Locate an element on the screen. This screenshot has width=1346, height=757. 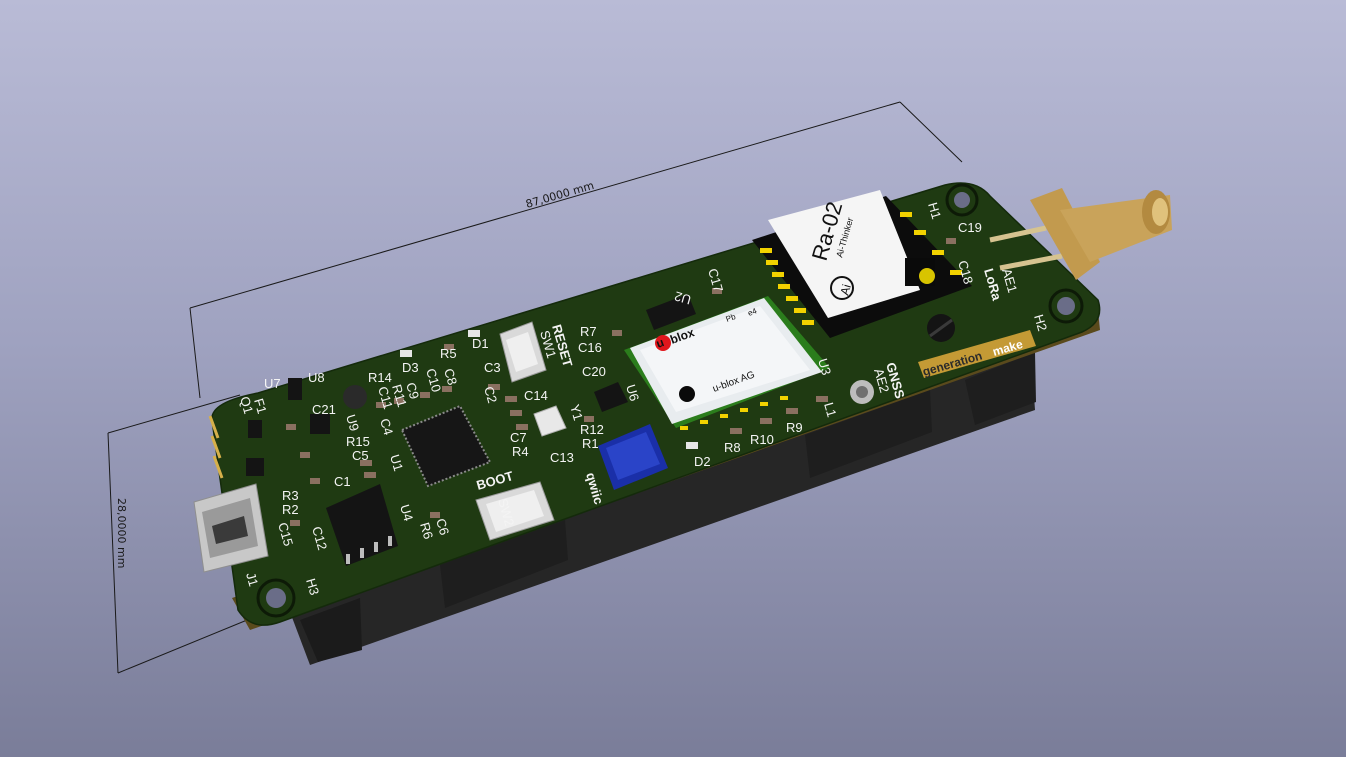
label-r12: R12 is located at coordinates (592, 429).